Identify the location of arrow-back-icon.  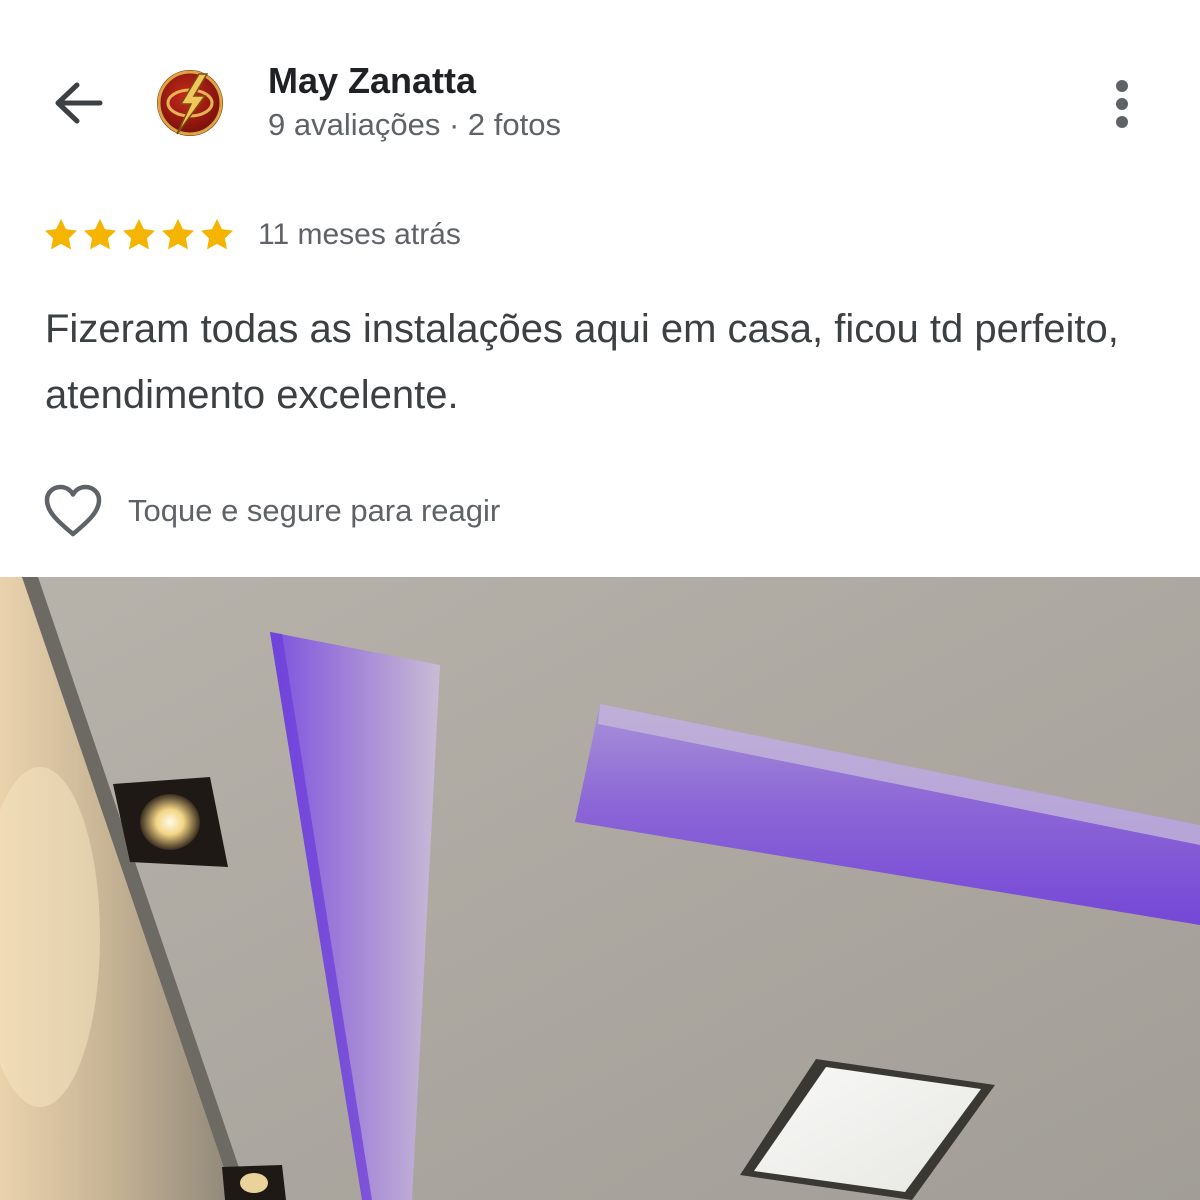
(79, 103).